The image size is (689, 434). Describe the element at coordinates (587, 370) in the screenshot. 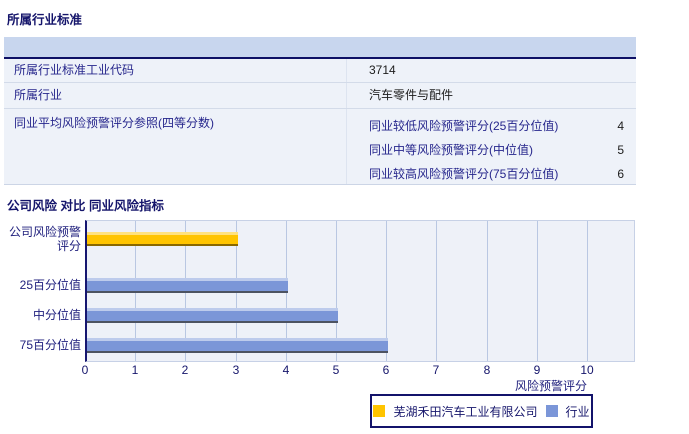

I see `x-tick-label: 10` at that location.